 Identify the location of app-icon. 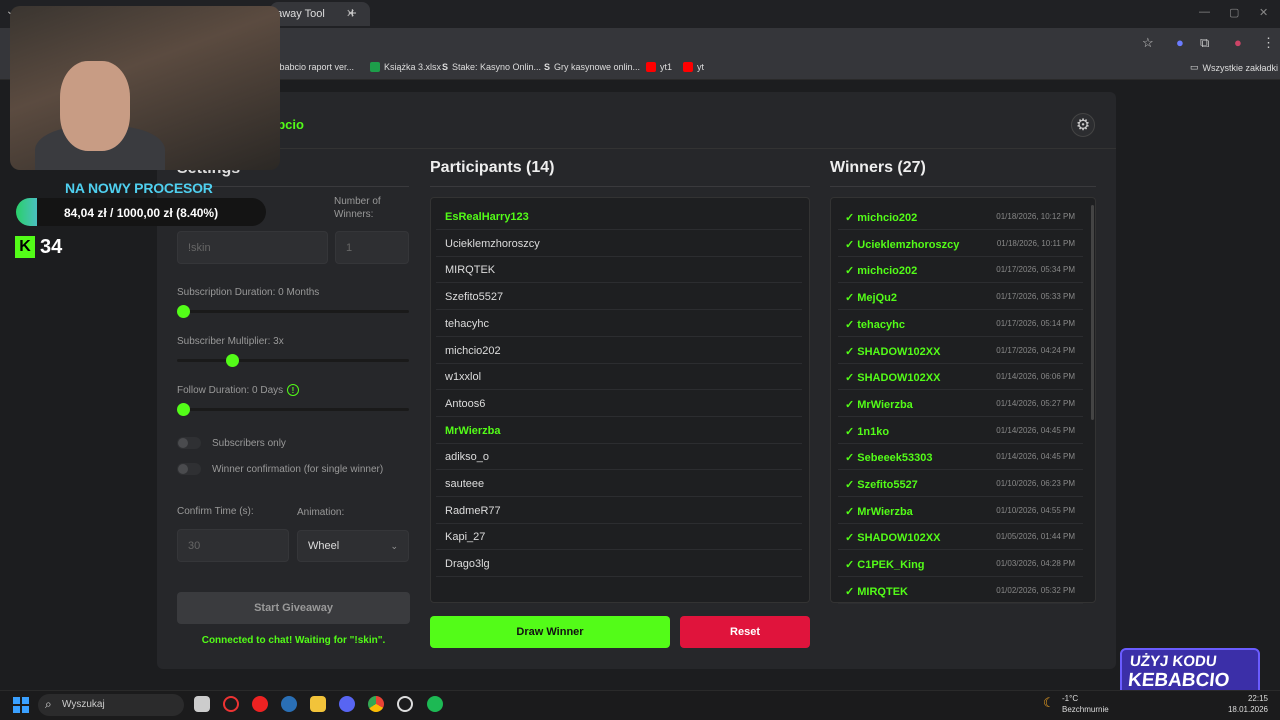
(405, 704).